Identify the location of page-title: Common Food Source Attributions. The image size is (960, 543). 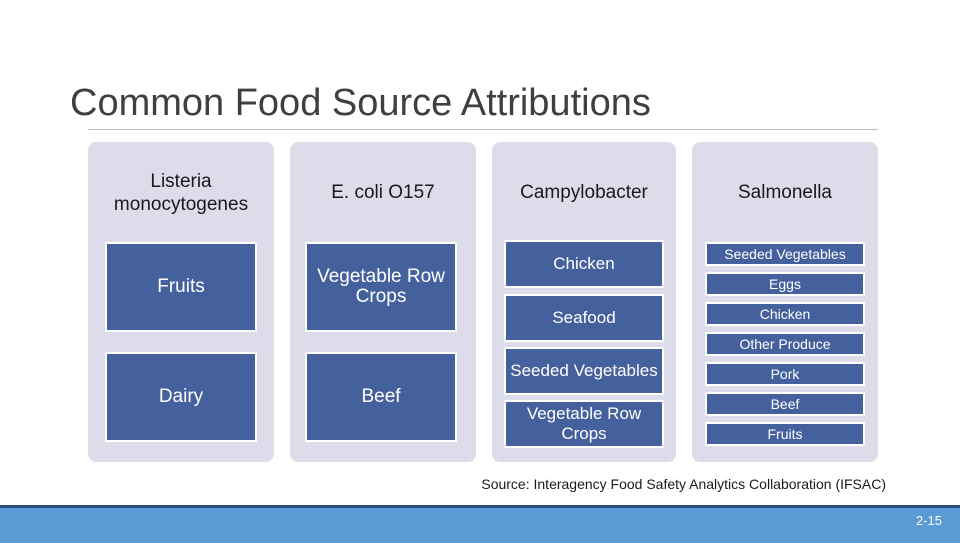
(360, 103).